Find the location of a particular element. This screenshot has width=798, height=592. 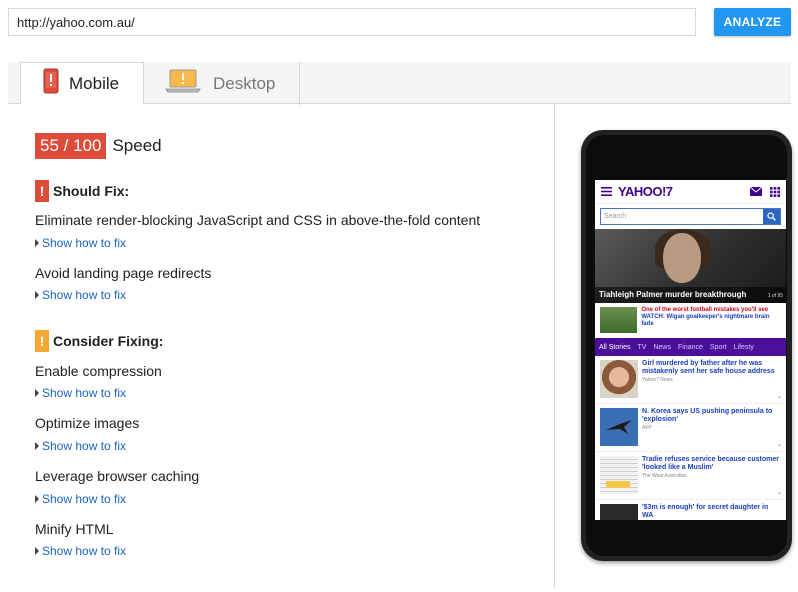

score-label: Speed is located at coordinates (137, 145).